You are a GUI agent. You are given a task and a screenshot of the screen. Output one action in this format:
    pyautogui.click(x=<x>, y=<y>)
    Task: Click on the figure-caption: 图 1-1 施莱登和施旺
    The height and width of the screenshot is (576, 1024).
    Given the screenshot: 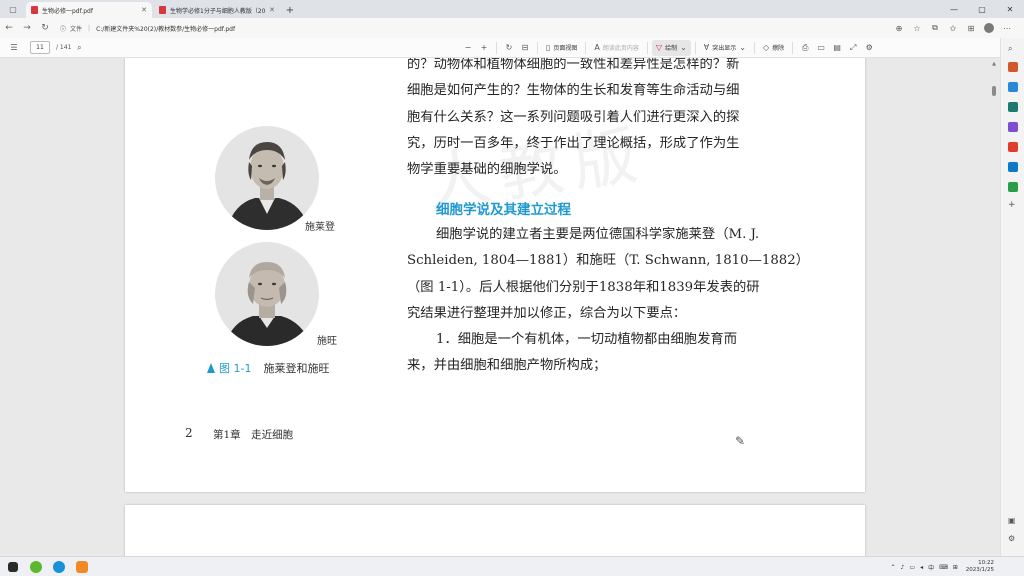 What is the action you would take?
    pyautogui.click(x=268, y=368)
    